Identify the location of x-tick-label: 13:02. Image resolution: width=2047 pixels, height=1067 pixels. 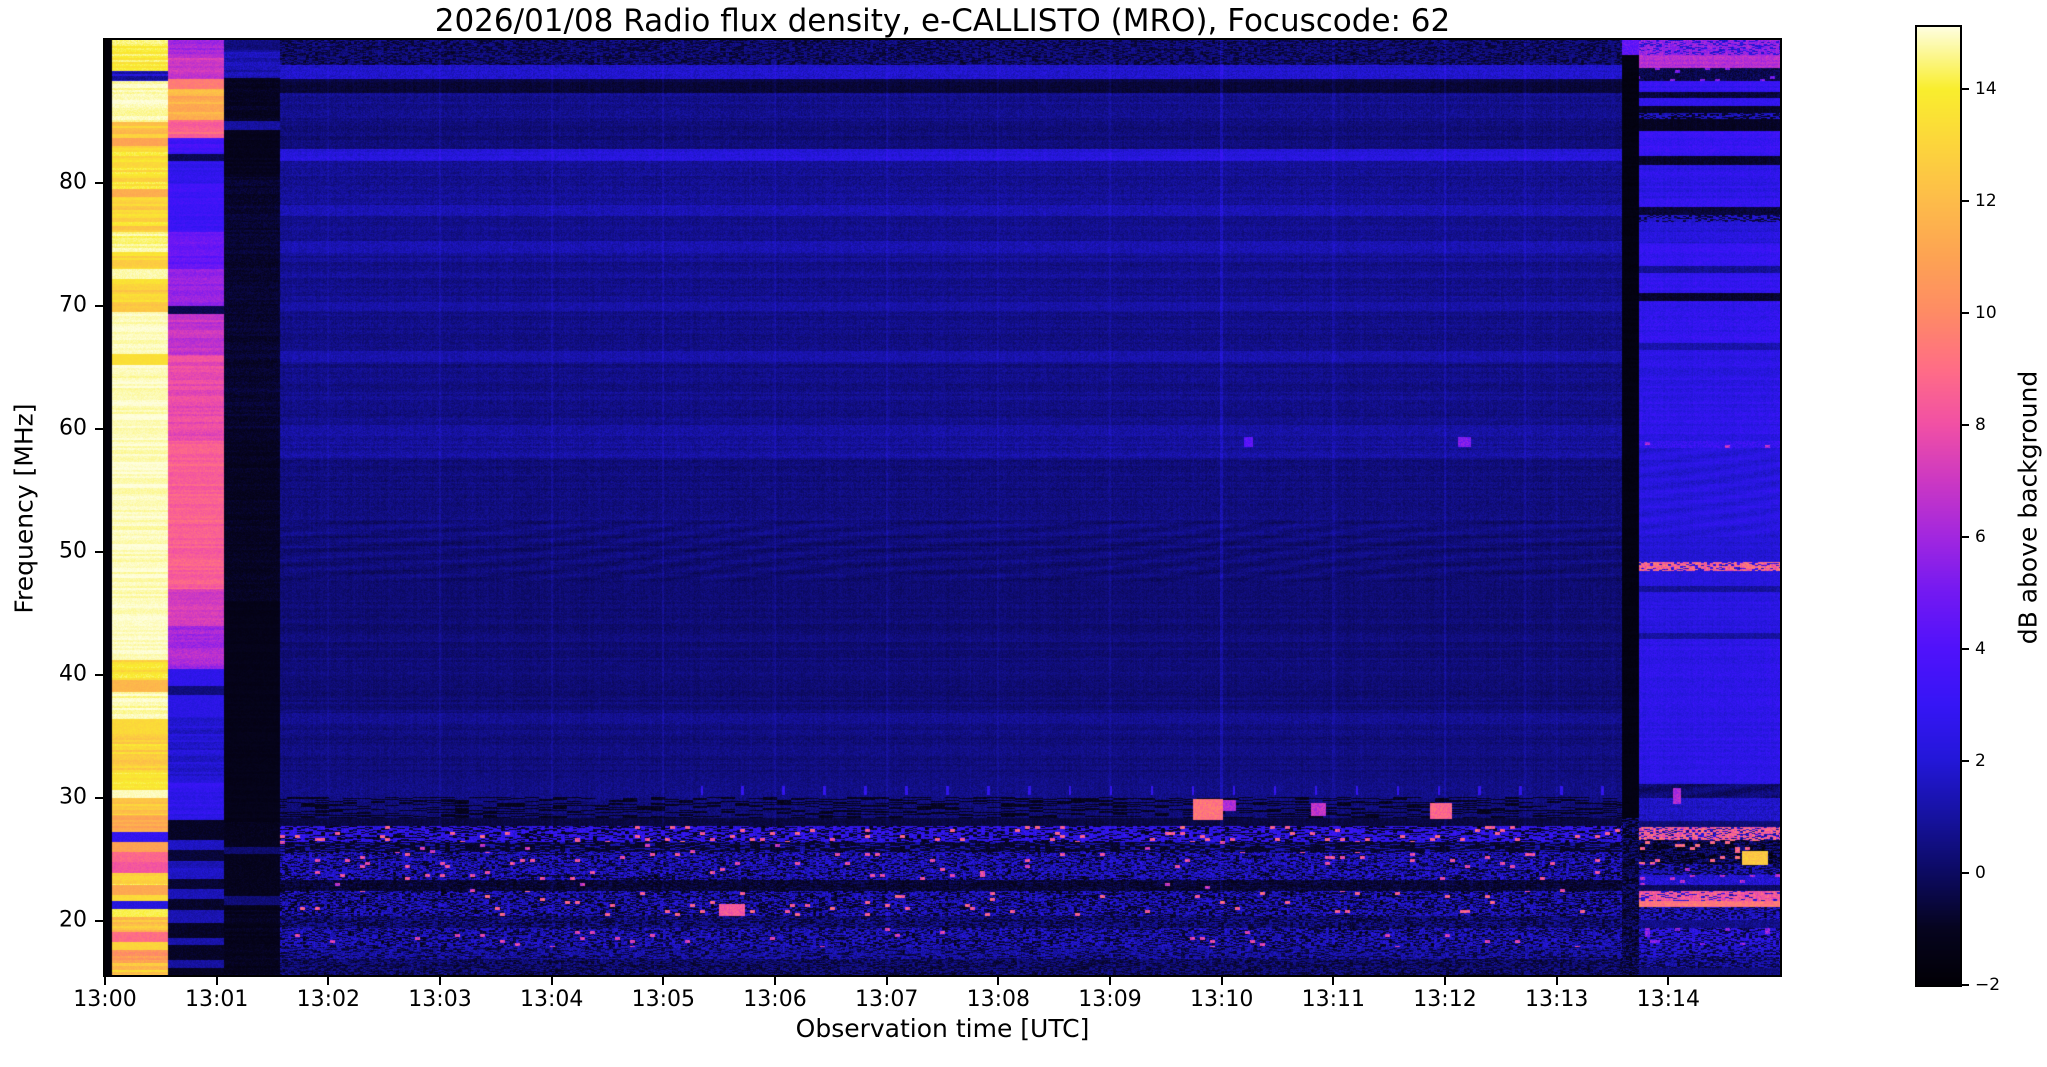
(328, 999).